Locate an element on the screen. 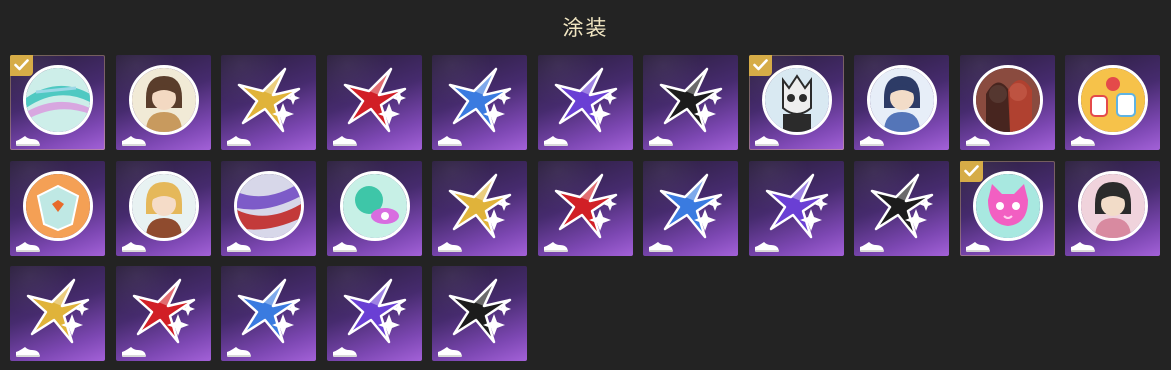 The height and width of the screenshot is (370, 1171). brush-emblem-icon is located at coordinates (269, 205).